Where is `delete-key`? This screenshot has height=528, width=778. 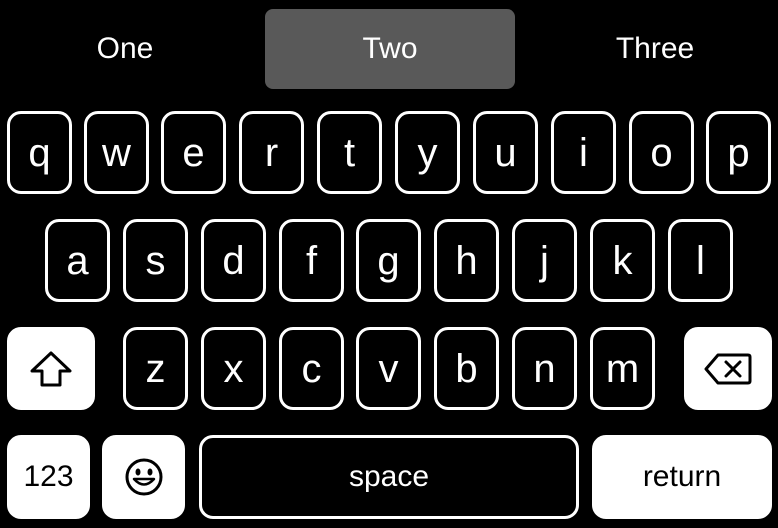 delete-key is located at coordinates (728, 368).